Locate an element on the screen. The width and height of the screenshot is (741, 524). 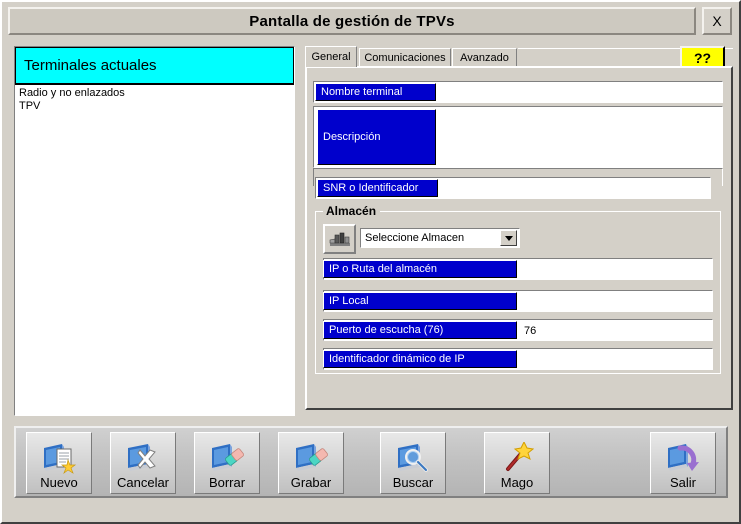
tabstrip: General Comunicaciones Avanzado is located at coordinates (519, 57).